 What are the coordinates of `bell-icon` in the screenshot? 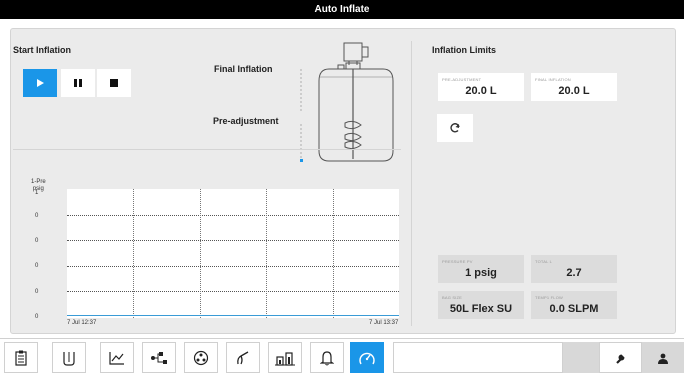 It's located at (327, 357).